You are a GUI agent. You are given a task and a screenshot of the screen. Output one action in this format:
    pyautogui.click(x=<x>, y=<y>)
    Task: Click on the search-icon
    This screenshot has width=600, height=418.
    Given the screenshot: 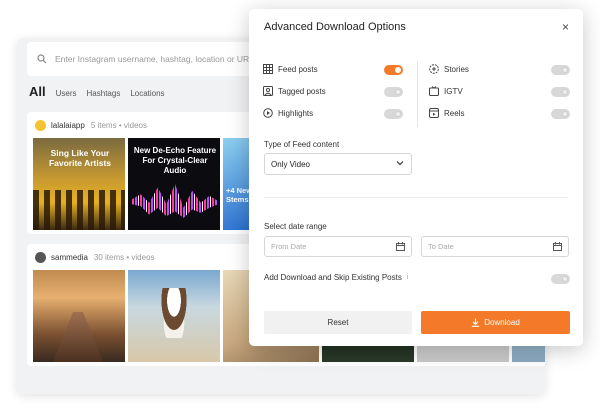 What is the action you would take?
    pyautogui.click(x=42, y=59)
    